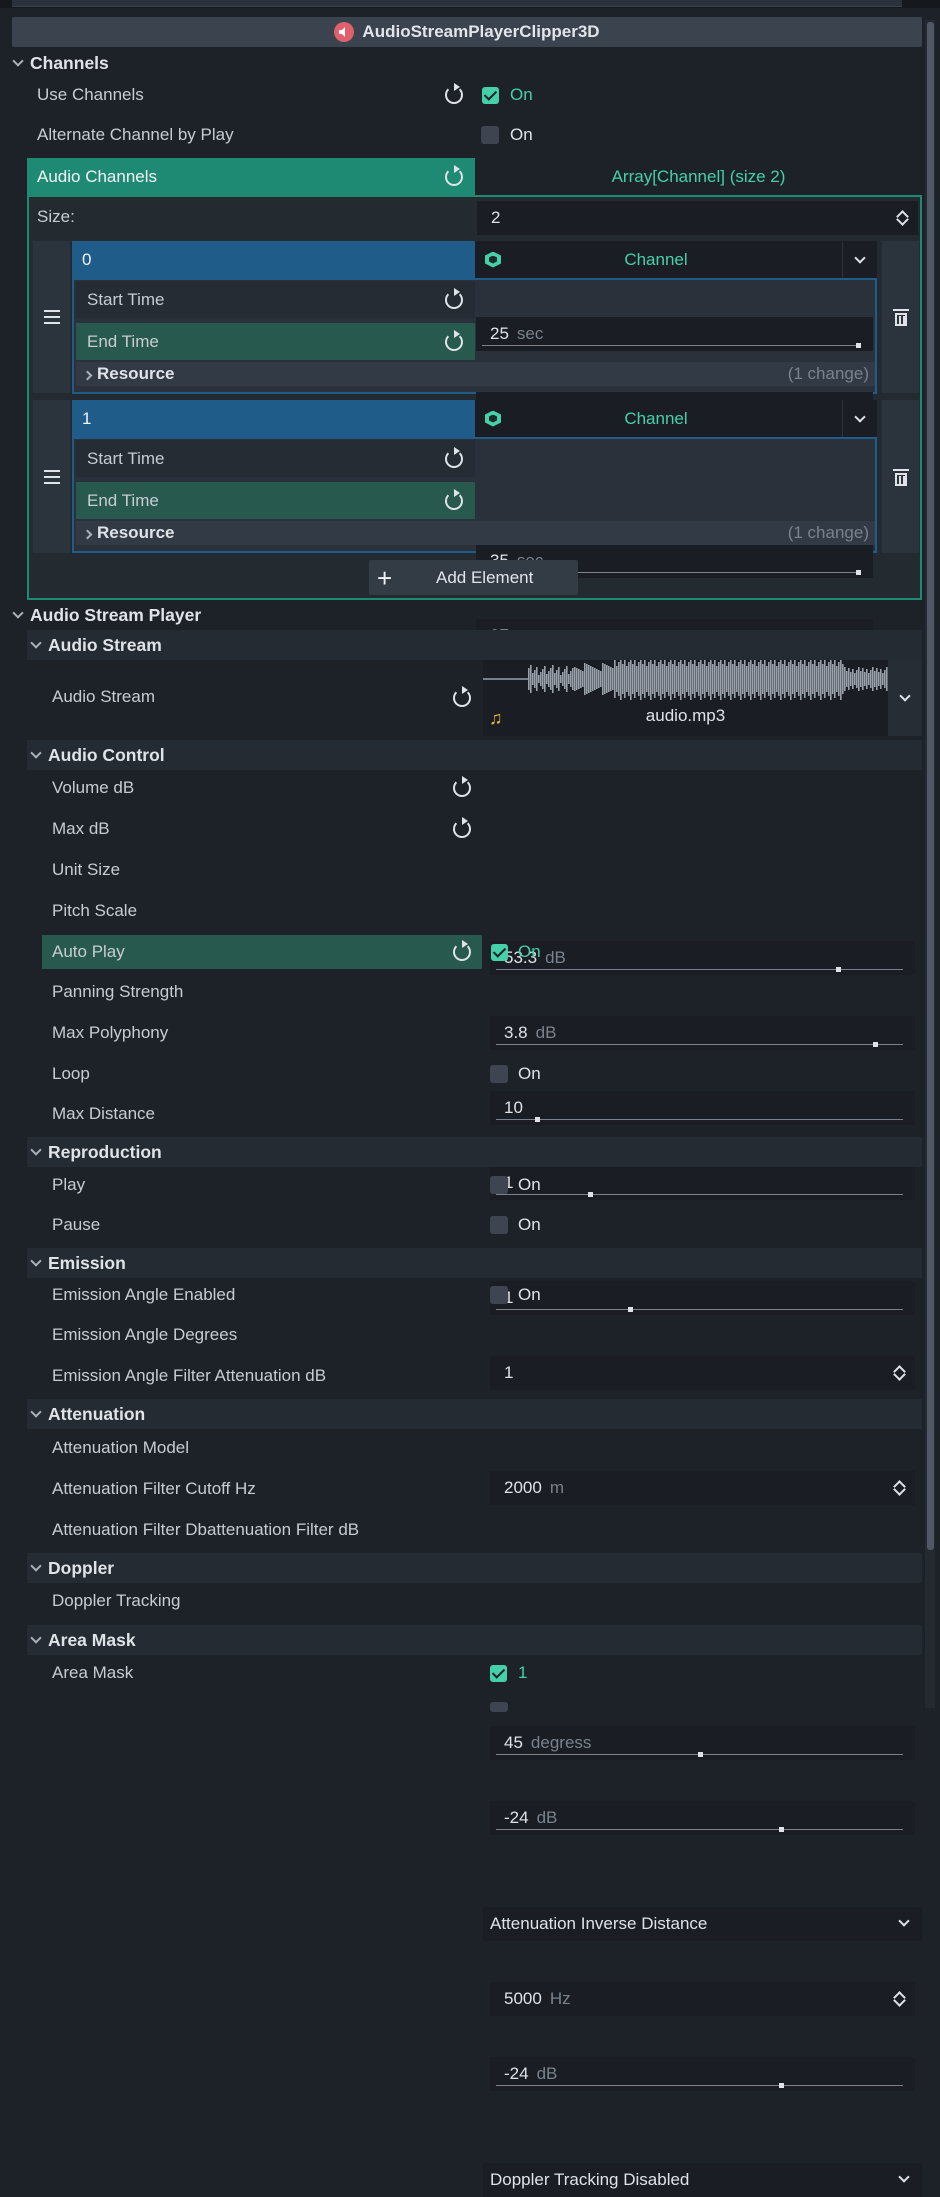  I want to click on property-end-time-0: End Time, so click(275, 341).